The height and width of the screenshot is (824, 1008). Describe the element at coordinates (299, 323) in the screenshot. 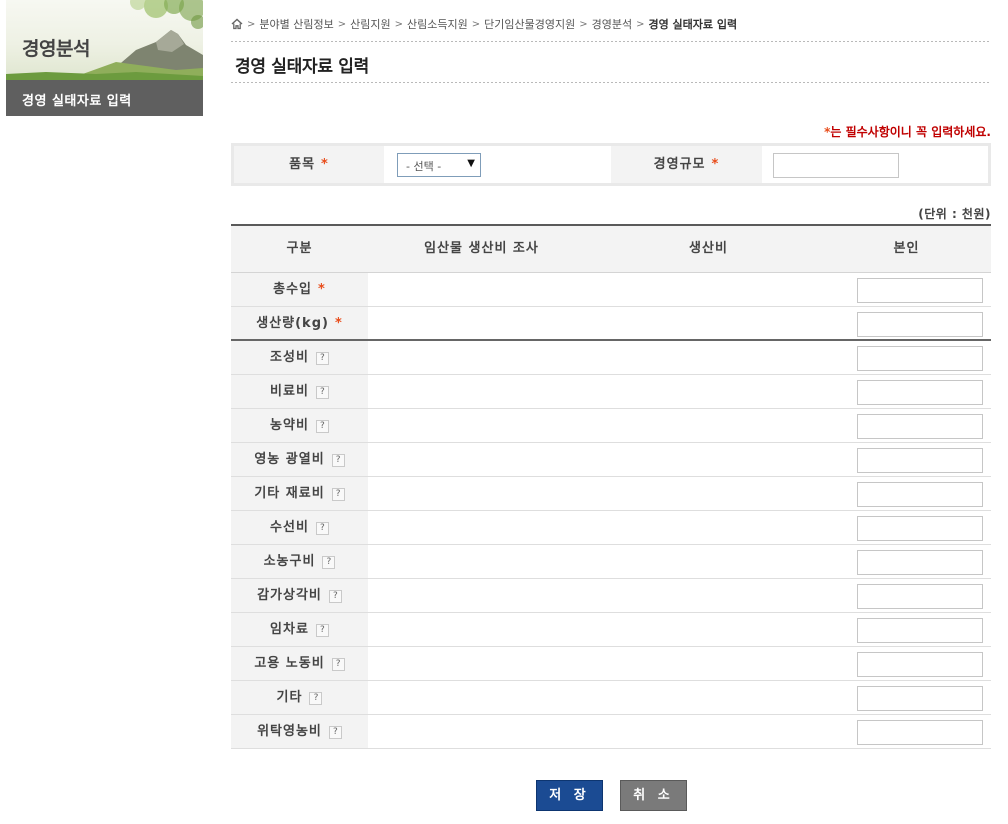

I see `row-label-cell: 생산량(kg) *` at that location.